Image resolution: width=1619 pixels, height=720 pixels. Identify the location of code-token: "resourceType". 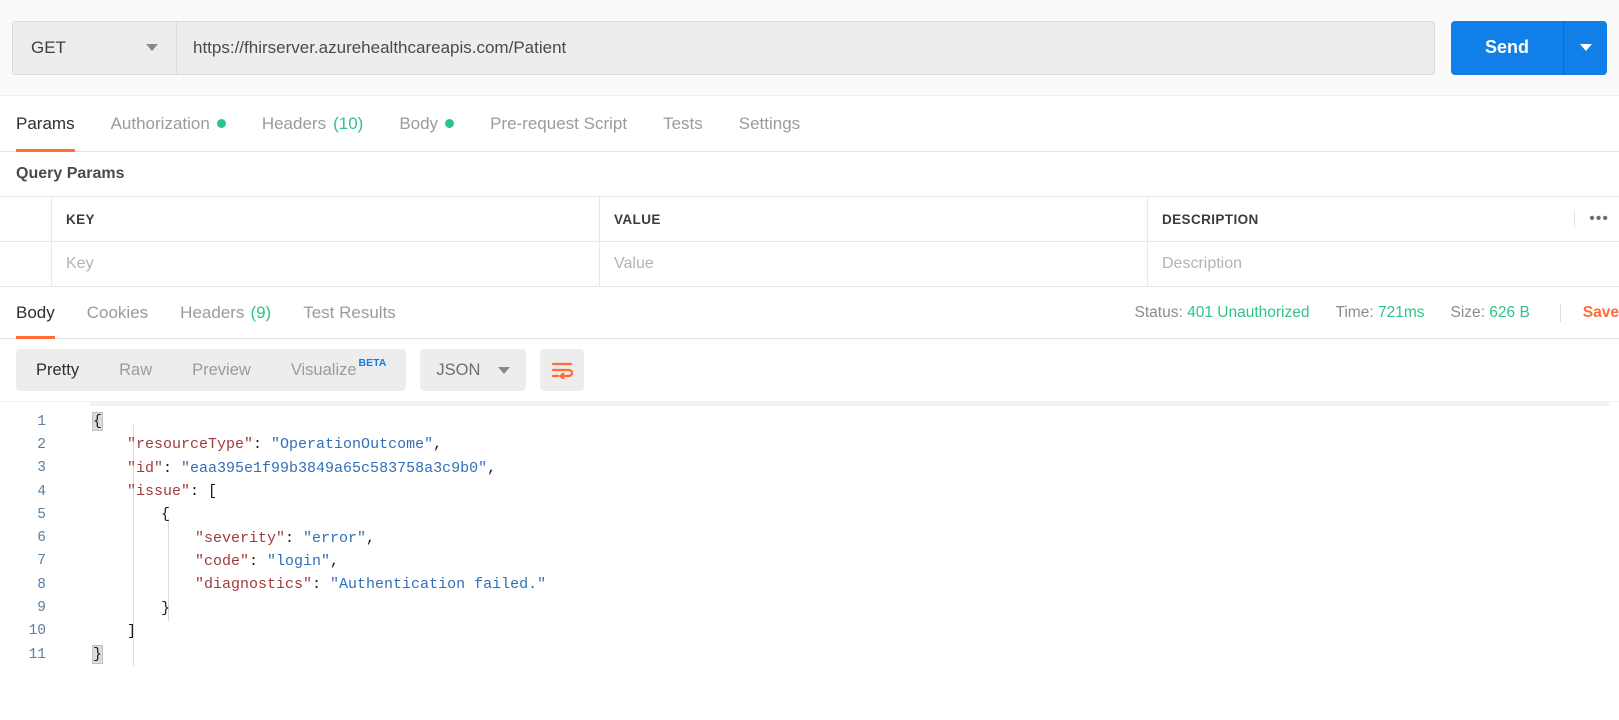
(190, 445).